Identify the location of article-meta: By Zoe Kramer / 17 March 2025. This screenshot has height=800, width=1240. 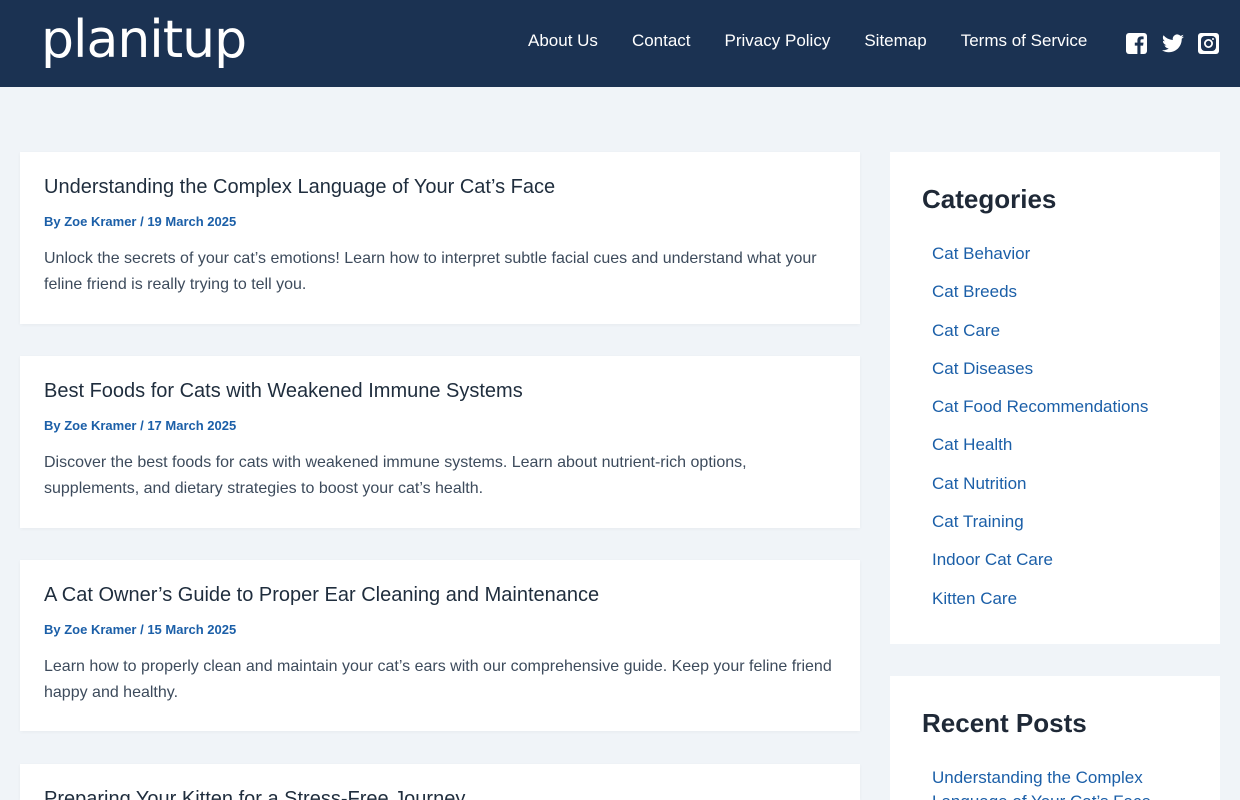
(140, 425).